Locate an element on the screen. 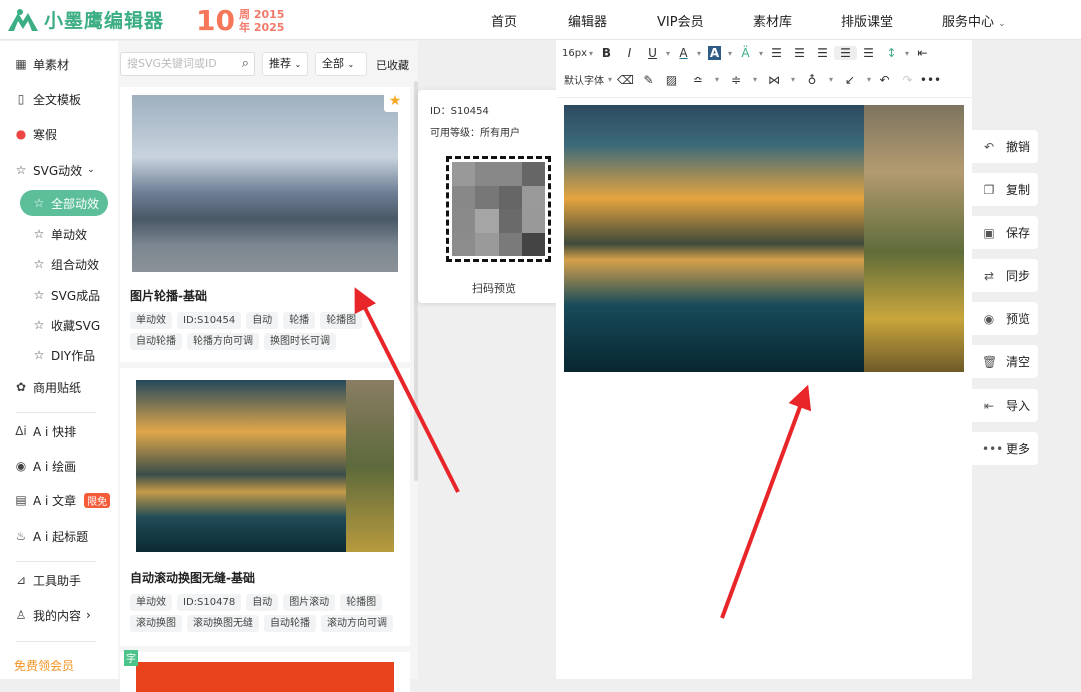 This screenshot has width=1081, height=692. nav-vip: VIP会员 is located at coordinates (680, 20).